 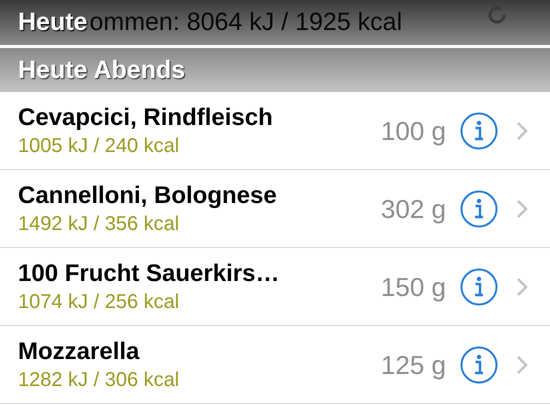 What do you see at coordinates (146, 118) in the screenshot?
I see `food-name: Cevapcici, Rindfleisch` at bounding box center [146, 118].